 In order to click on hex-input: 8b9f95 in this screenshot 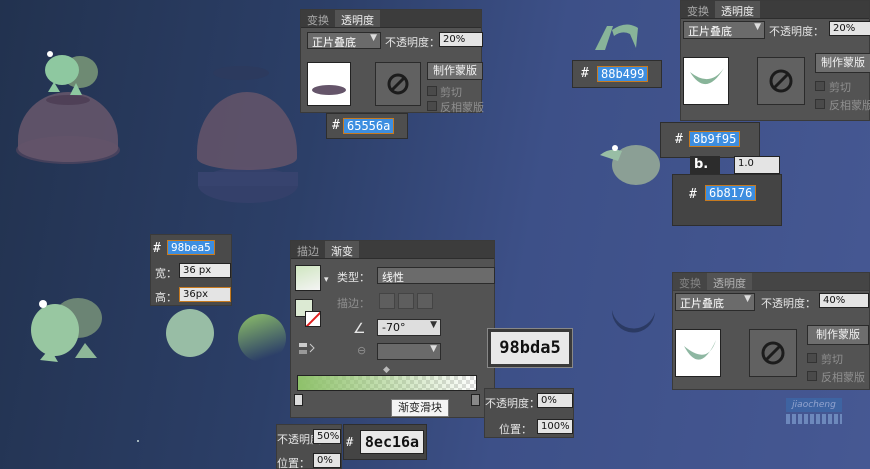, I will do `click(715, 139)`.